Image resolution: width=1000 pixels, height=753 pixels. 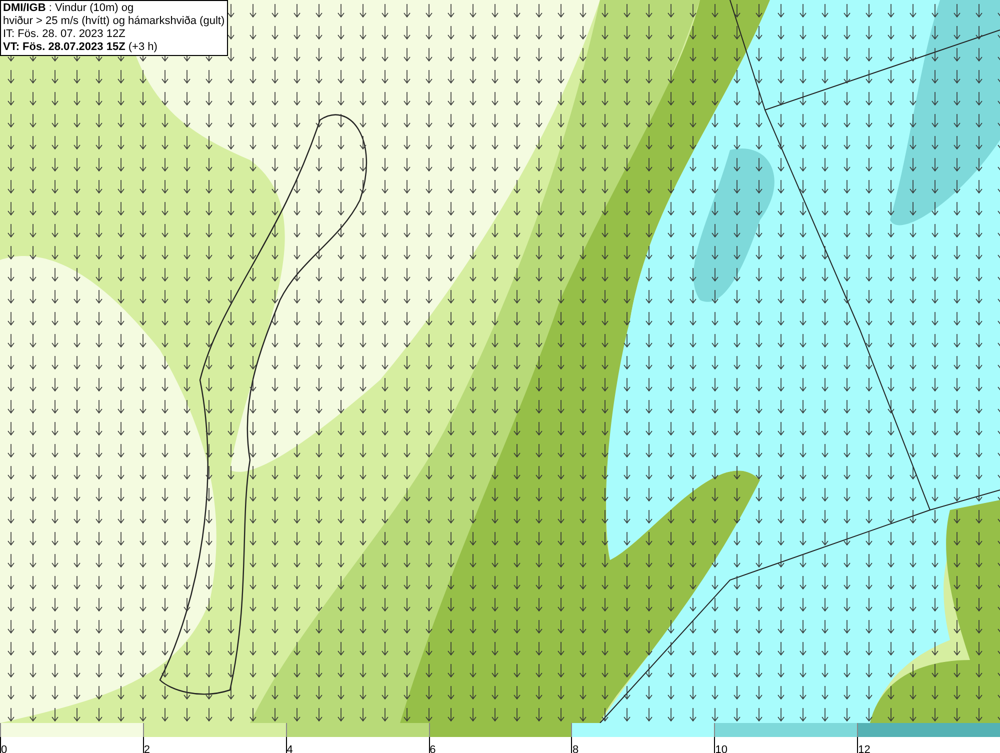 I want to click on title-line: hviður > 25 m/s (hvítt) og hámarkshviða (gult), so click(x=114, y=21).